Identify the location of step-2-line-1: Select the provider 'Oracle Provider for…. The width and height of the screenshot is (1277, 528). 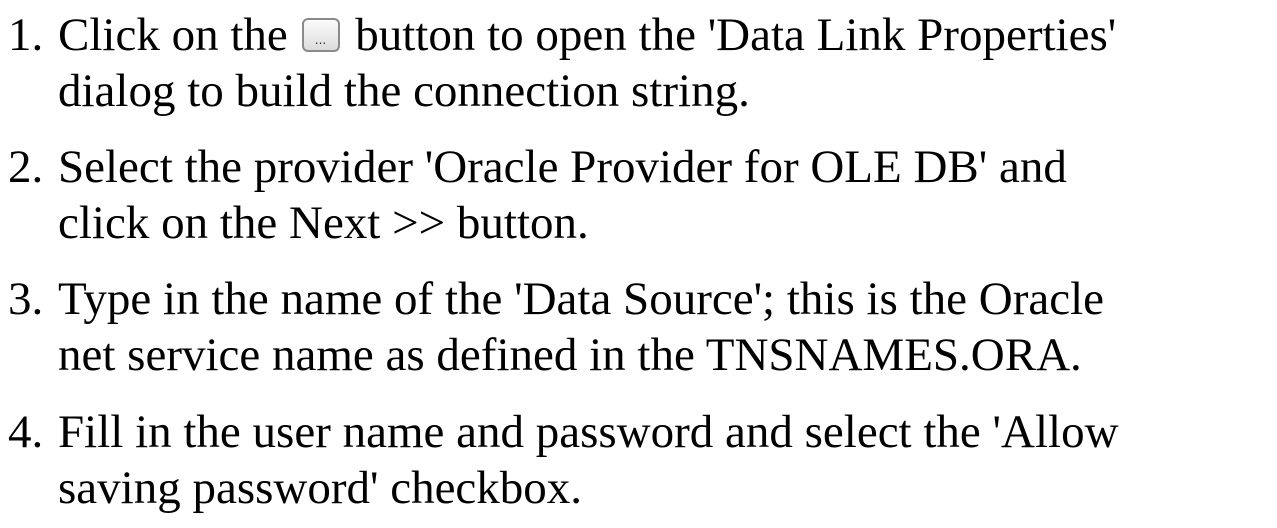
(562, 167).